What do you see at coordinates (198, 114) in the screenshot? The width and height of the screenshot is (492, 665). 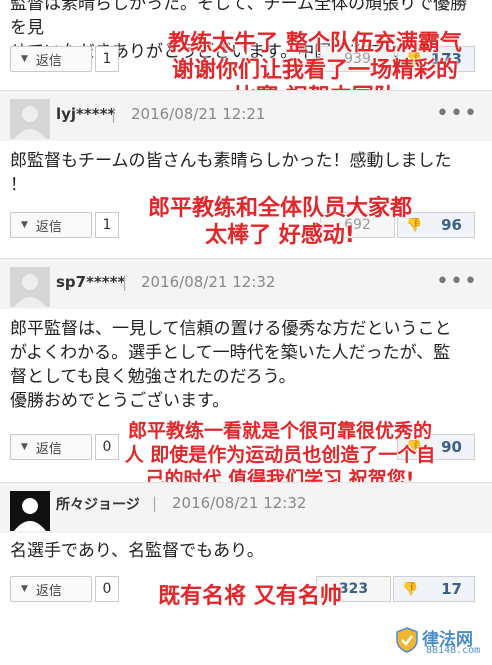 I see `timestamp: 2016/08/21 12:21` at bounding box center [198, 114].